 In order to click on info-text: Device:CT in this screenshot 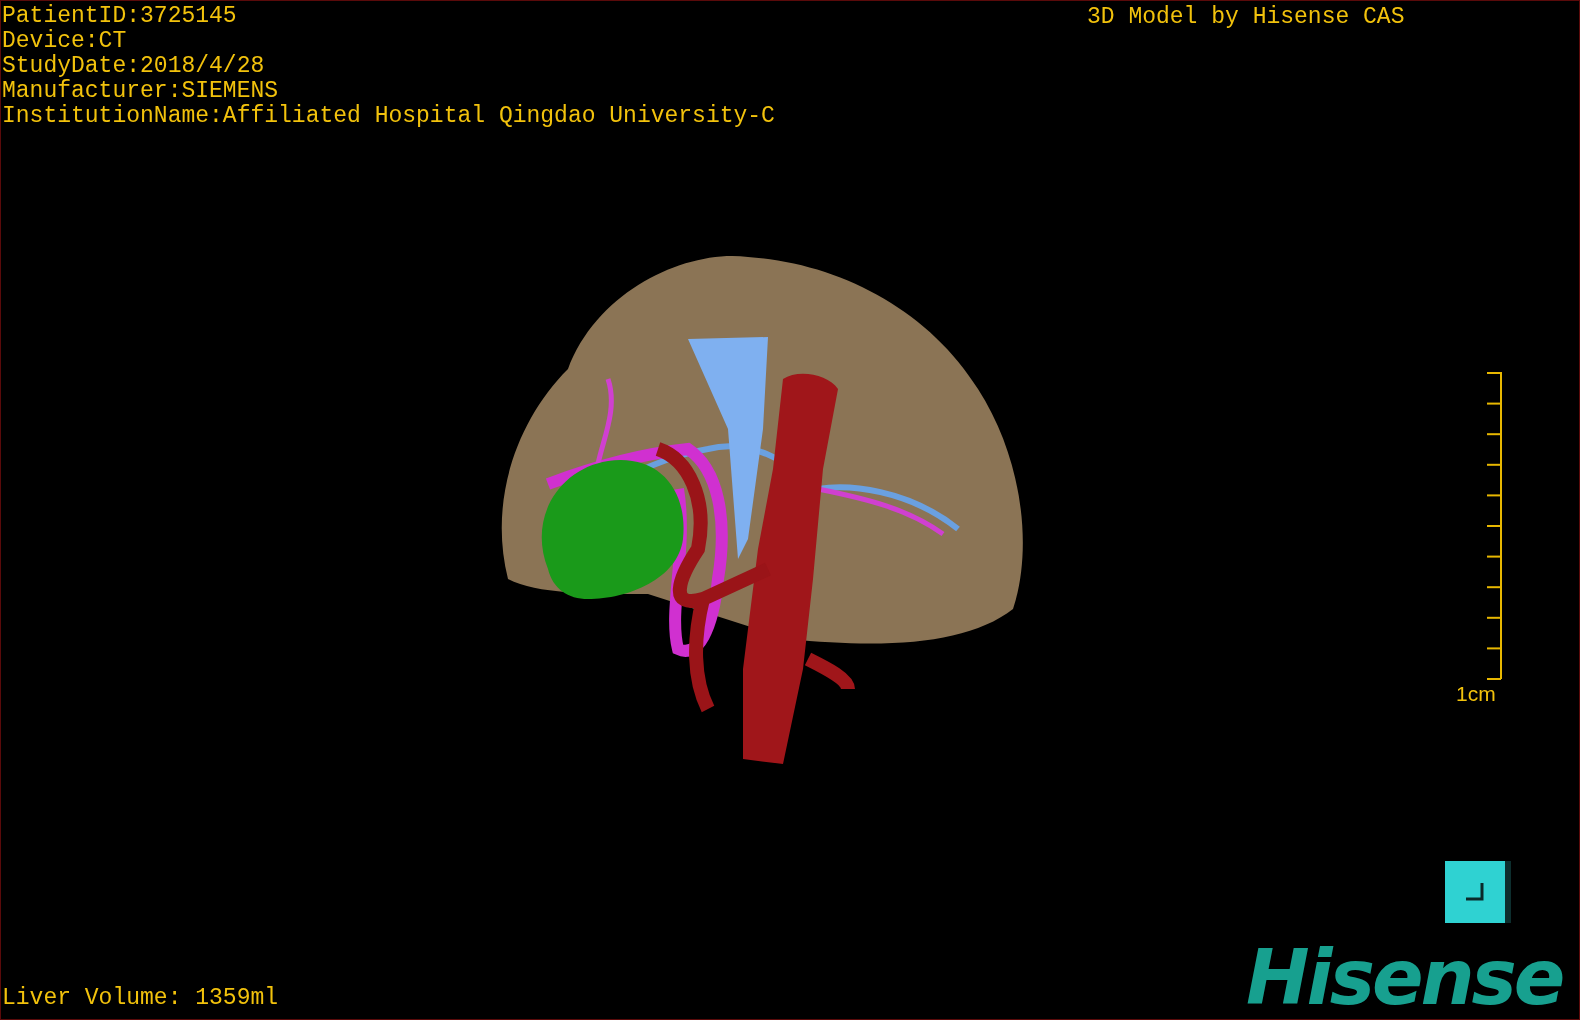, I will do `click(65, 41)`.